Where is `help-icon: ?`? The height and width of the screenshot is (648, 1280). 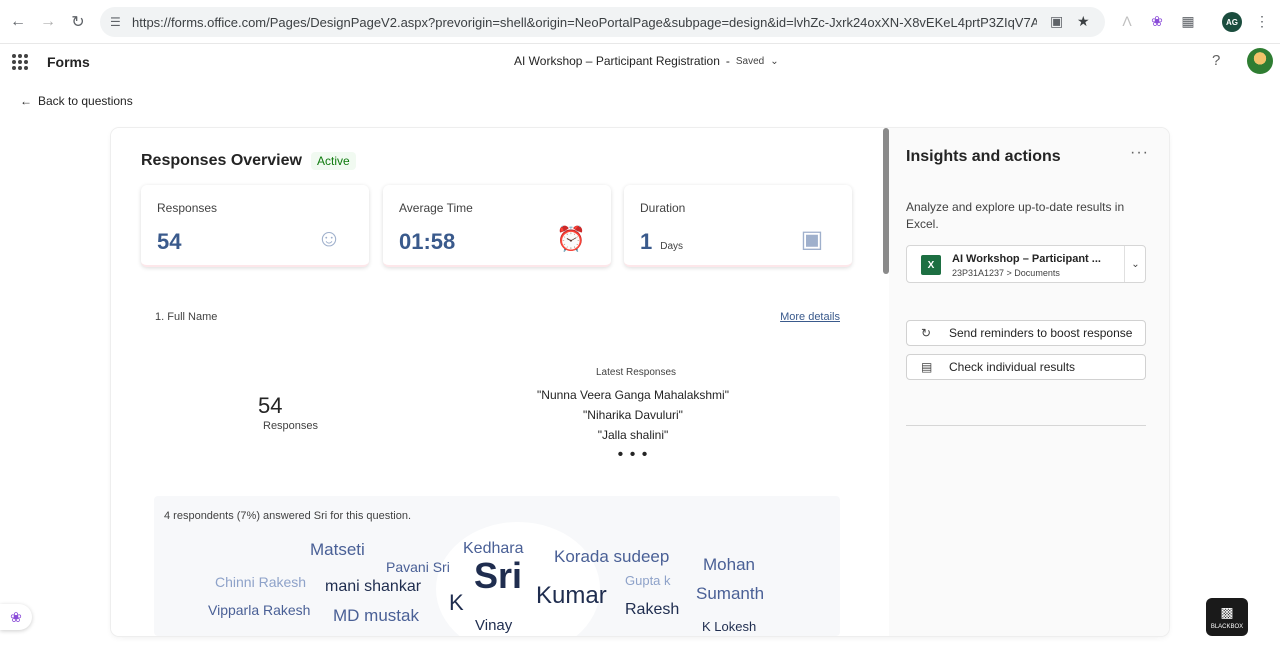 help-icon: ? is located at coordinates (1216, 60).